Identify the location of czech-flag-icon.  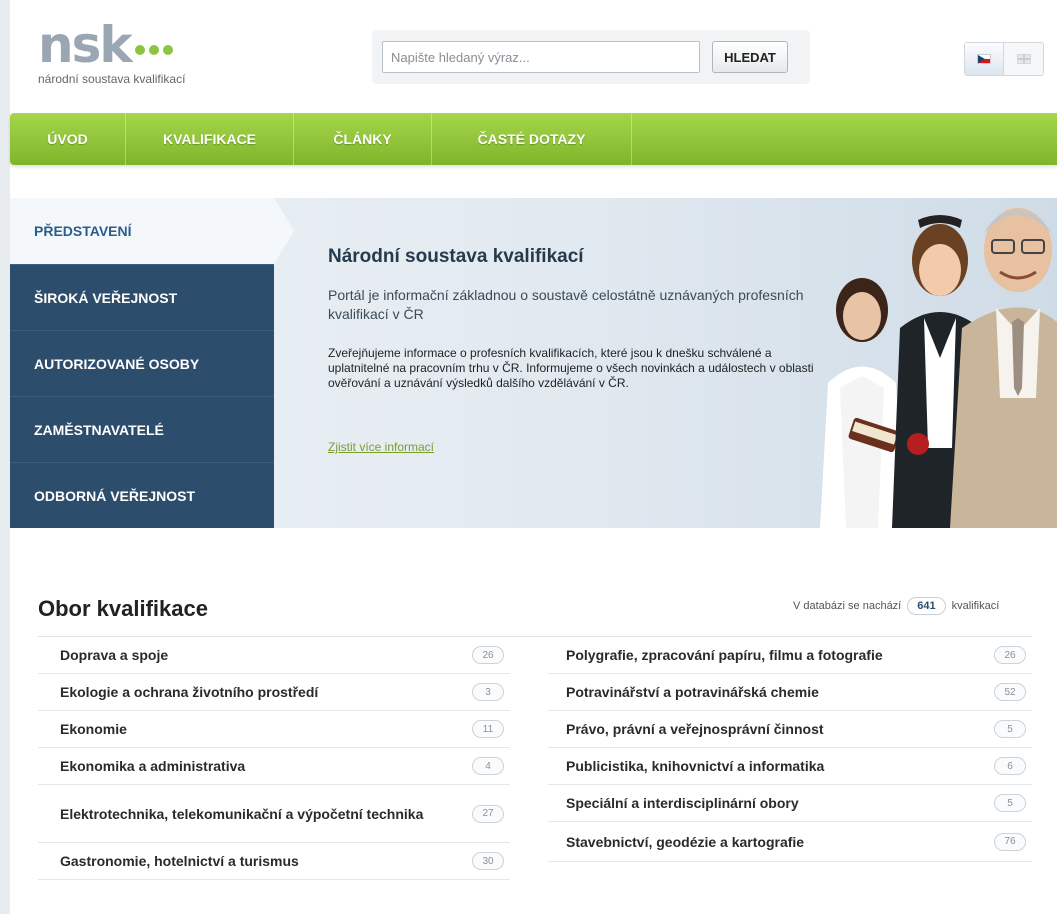
(984, 59).